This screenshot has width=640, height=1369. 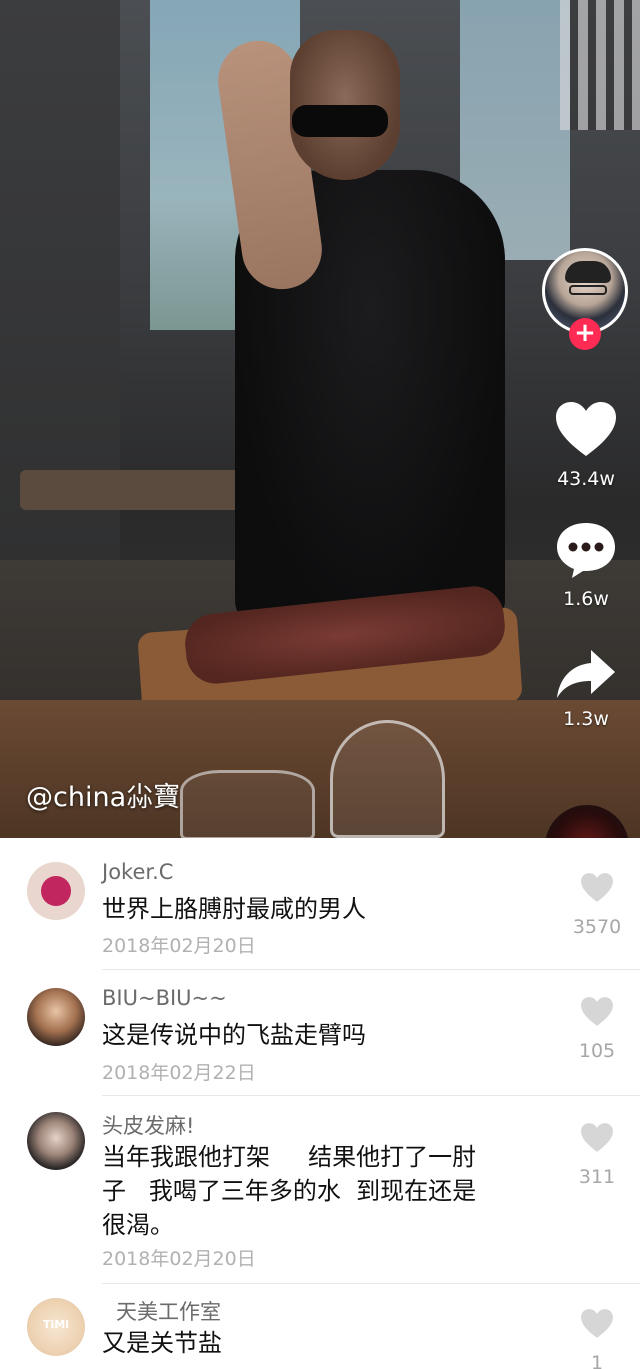 I want to click on comment-item: Joker.C 世界上胳膊肘最咸的男人 2018年02月20日 3570, so click(x=320, y=903).